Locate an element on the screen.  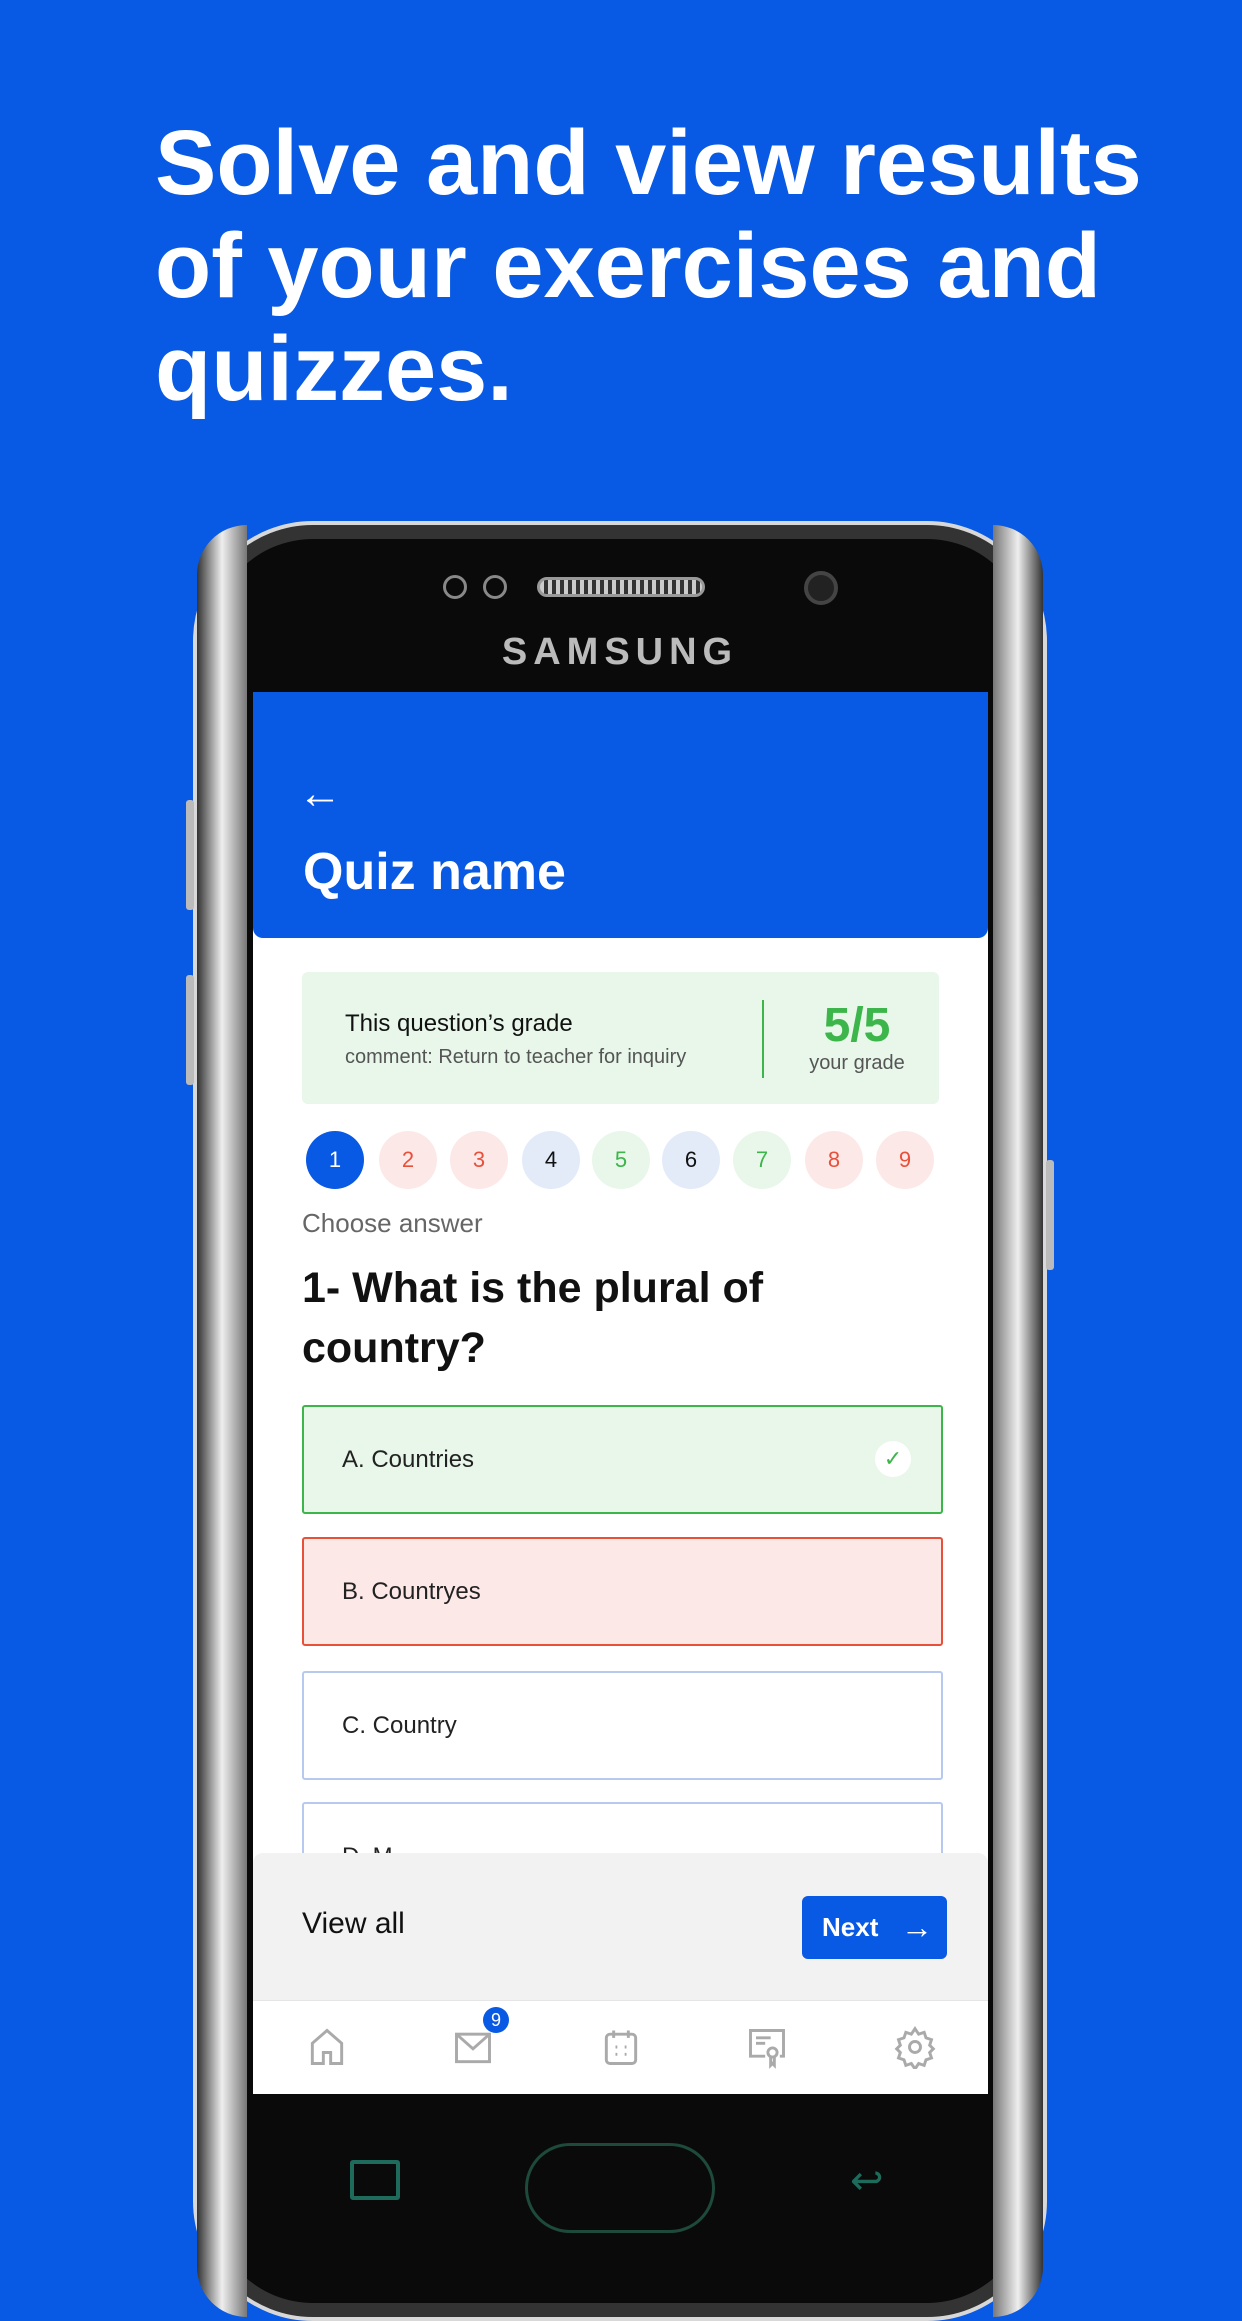
home-hardware-button is located at coordinates (620, 2188).